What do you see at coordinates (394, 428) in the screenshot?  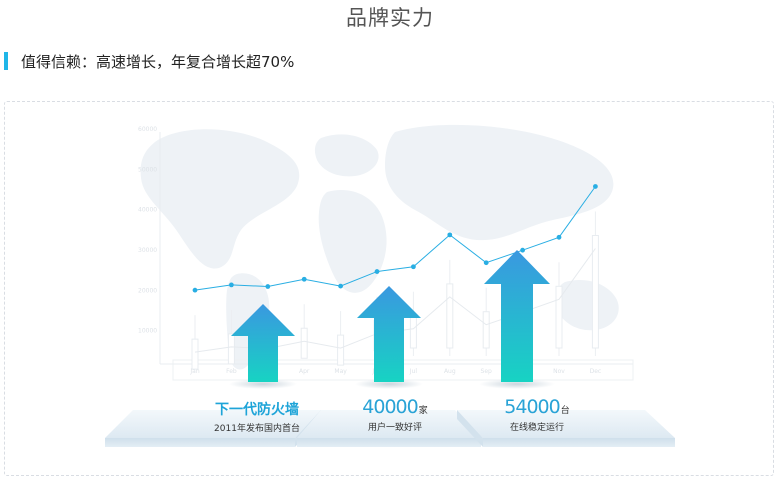 I see `highlight-desc: 用户一致好评` at bounding box center [394, 428].